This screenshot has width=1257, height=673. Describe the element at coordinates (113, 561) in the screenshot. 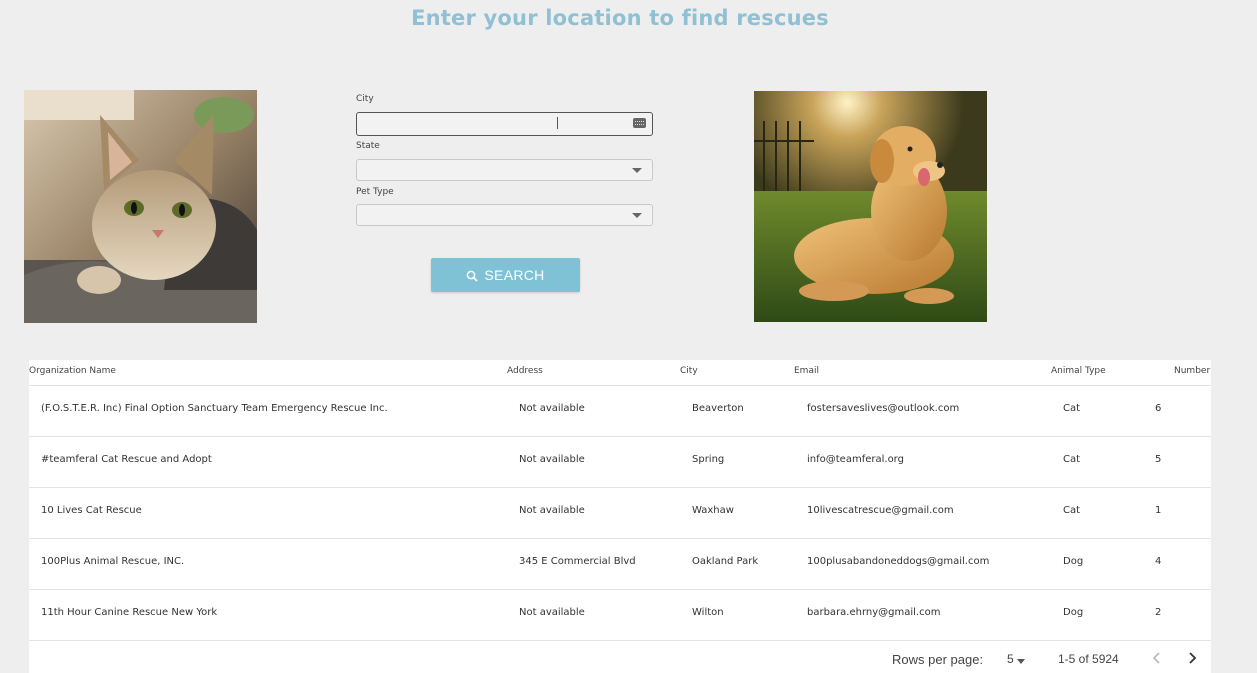

I see `cell-organization: 100Plus Animal Rescue, INC.` at that location.